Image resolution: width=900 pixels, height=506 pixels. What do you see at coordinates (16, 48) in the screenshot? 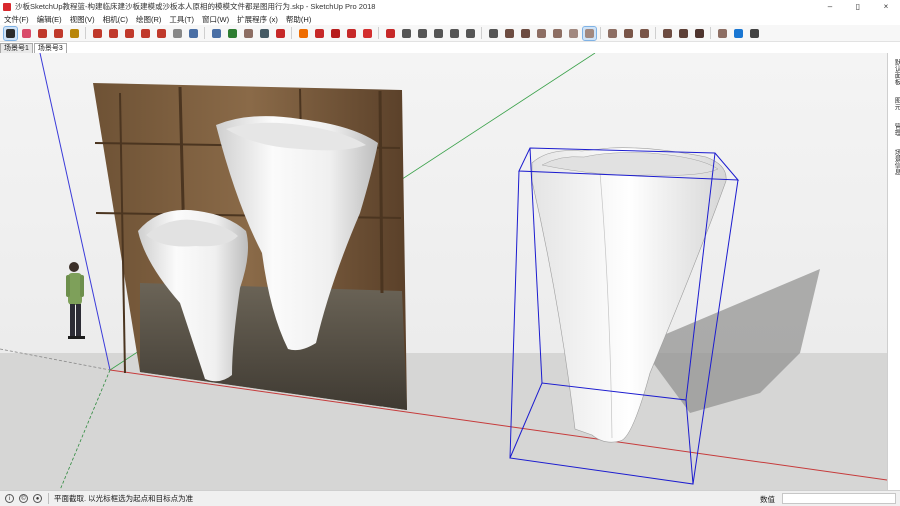
I see `scene-tab-1: 场景号1` at bounding box center [16, 48].